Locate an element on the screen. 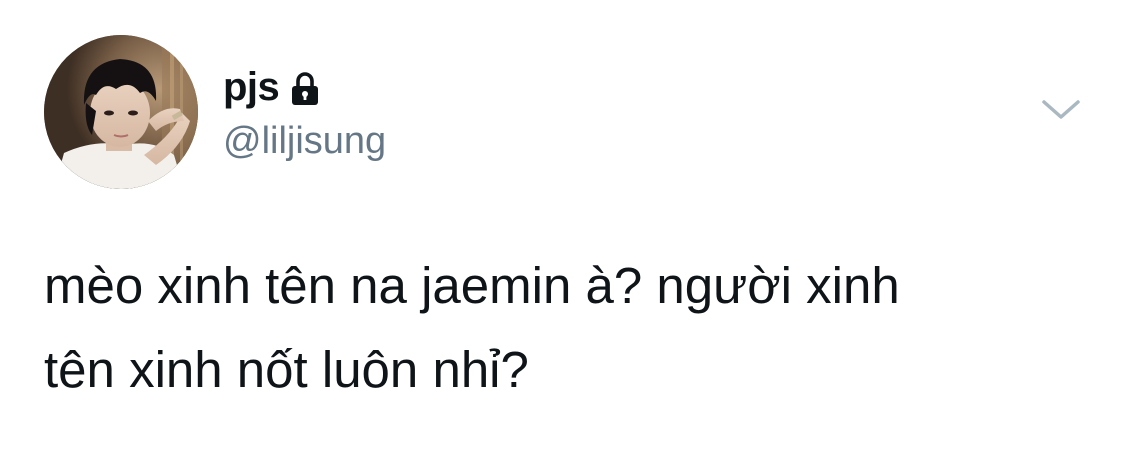 This screenshot has height=467, width=1125. chevron-down-icon is located at coordinates (1061, 110).